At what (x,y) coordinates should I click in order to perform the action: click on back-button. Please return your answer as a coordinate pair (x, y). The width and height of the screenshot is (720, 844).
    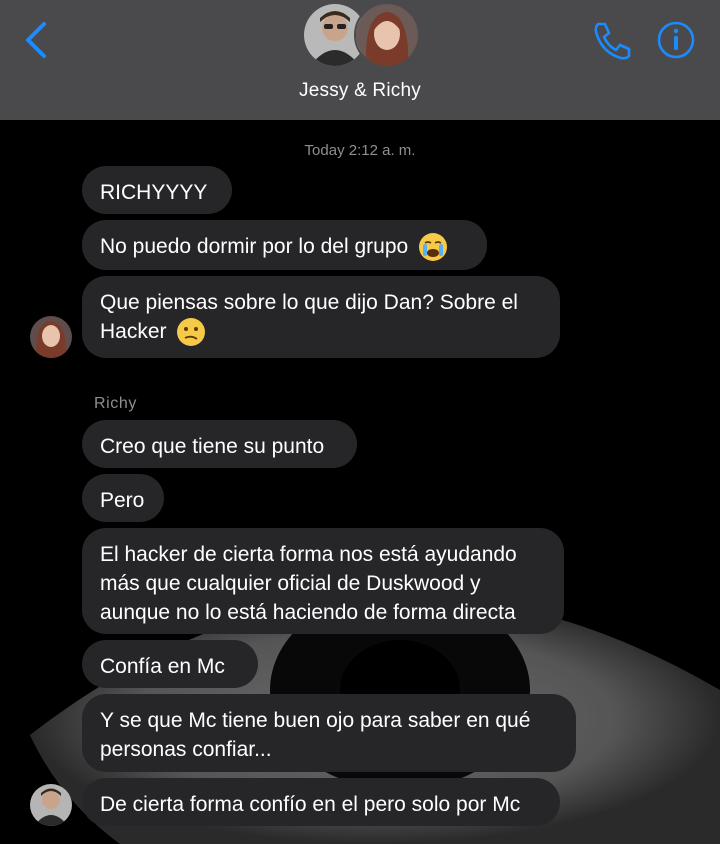
    Looking at the image, I should click on (38, 40).